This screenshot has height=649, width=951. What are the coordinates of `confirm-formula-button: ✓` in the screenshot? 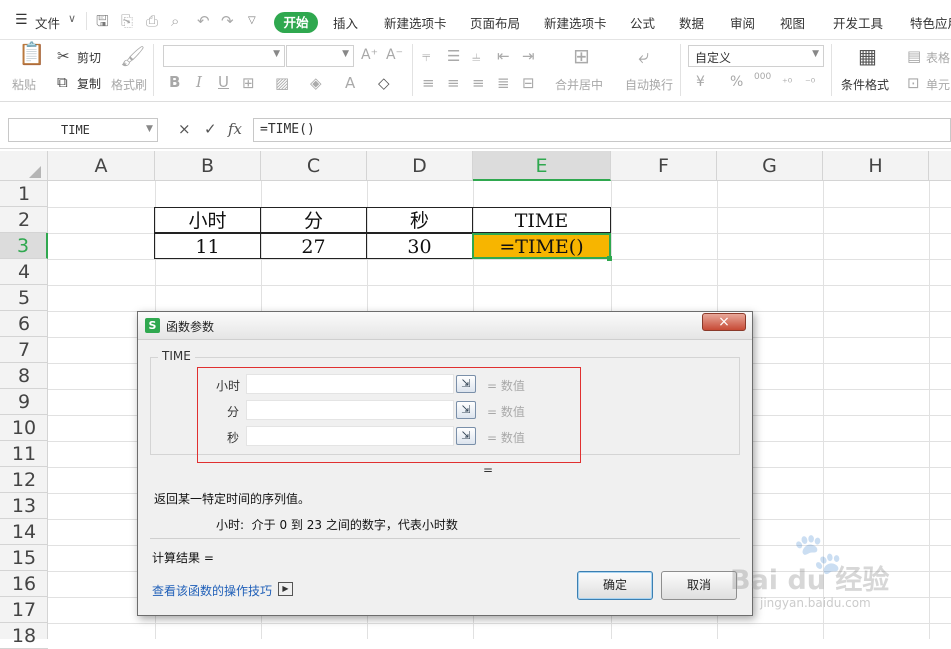 It's located at (210, 129).